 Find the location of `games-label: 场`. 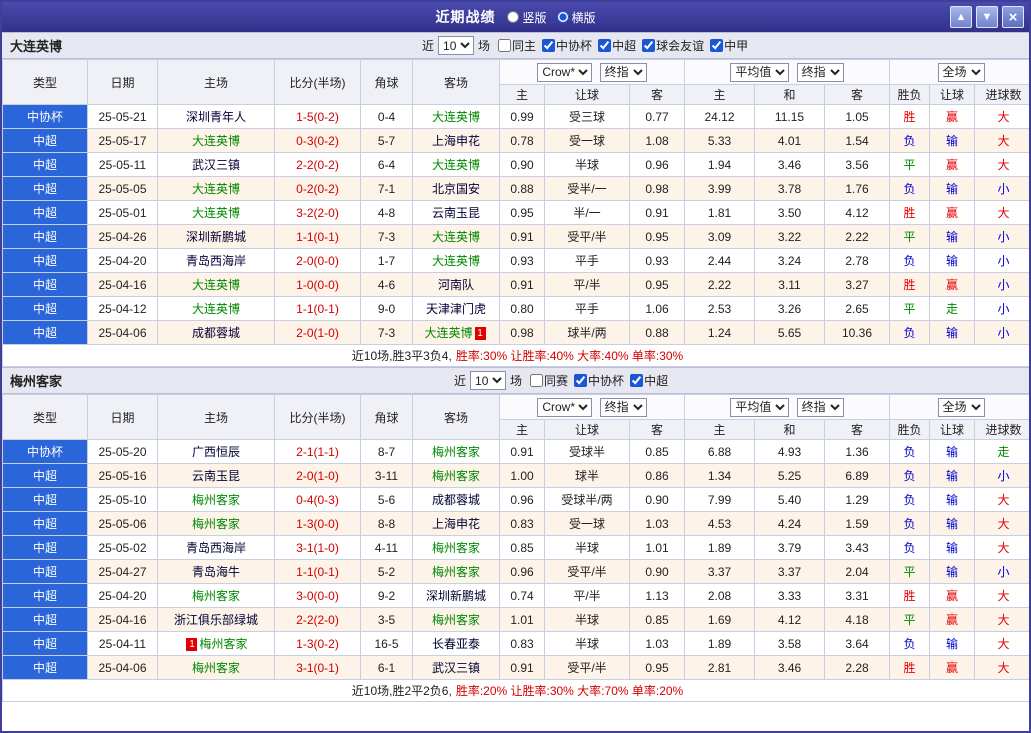

games-label: 场 is located at coordinates (516, 381).